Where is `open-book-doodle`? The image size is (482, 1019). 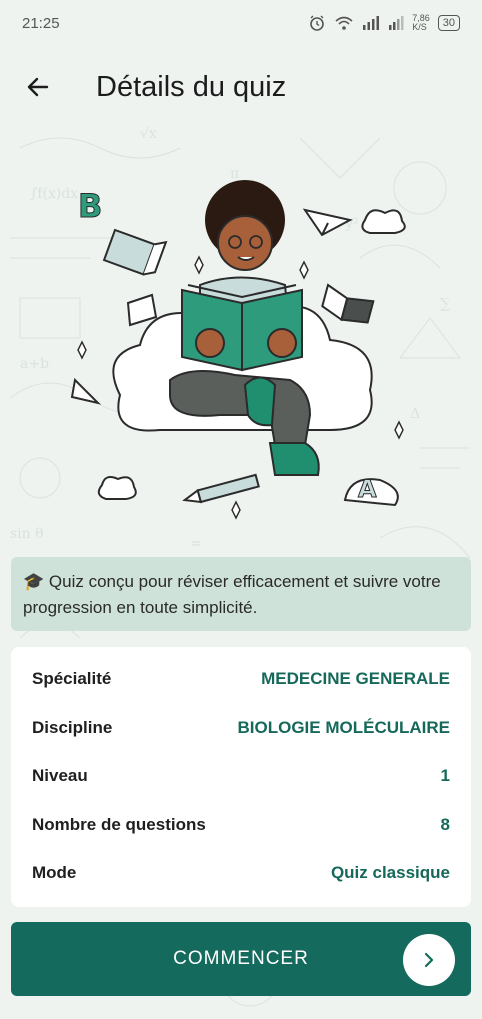
open-book-doodle is located at coordinates (348, 303).